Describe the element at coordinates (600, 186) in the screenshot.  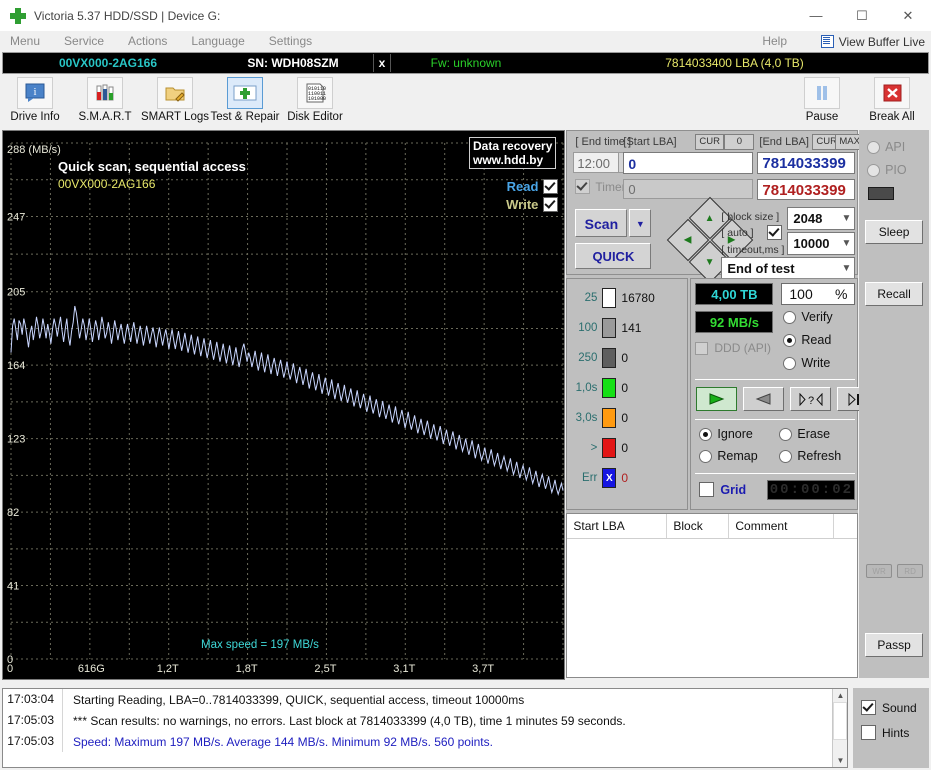
I see `timer-toggle: Timer` at that location.